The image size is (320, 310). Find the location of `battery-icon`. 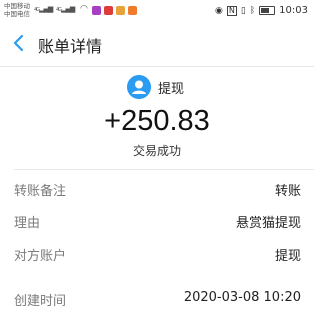

battery-icon is located at coordinates (267, 10).